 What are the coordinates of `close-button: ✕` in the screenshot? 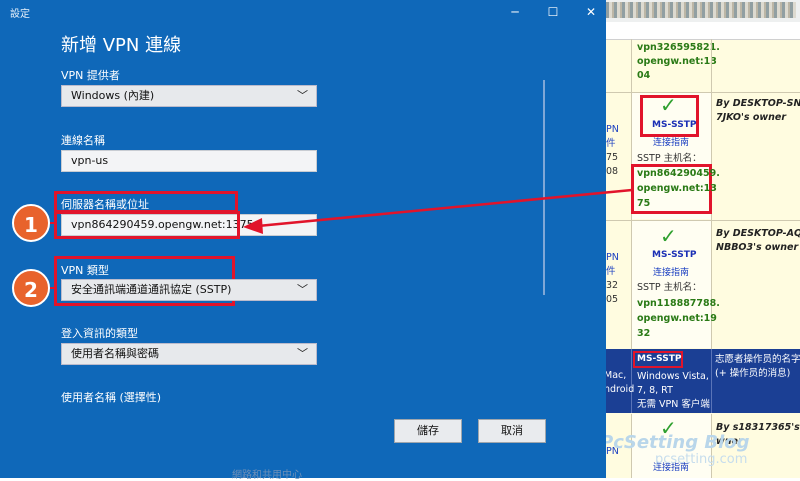 It's located at (591, 12).